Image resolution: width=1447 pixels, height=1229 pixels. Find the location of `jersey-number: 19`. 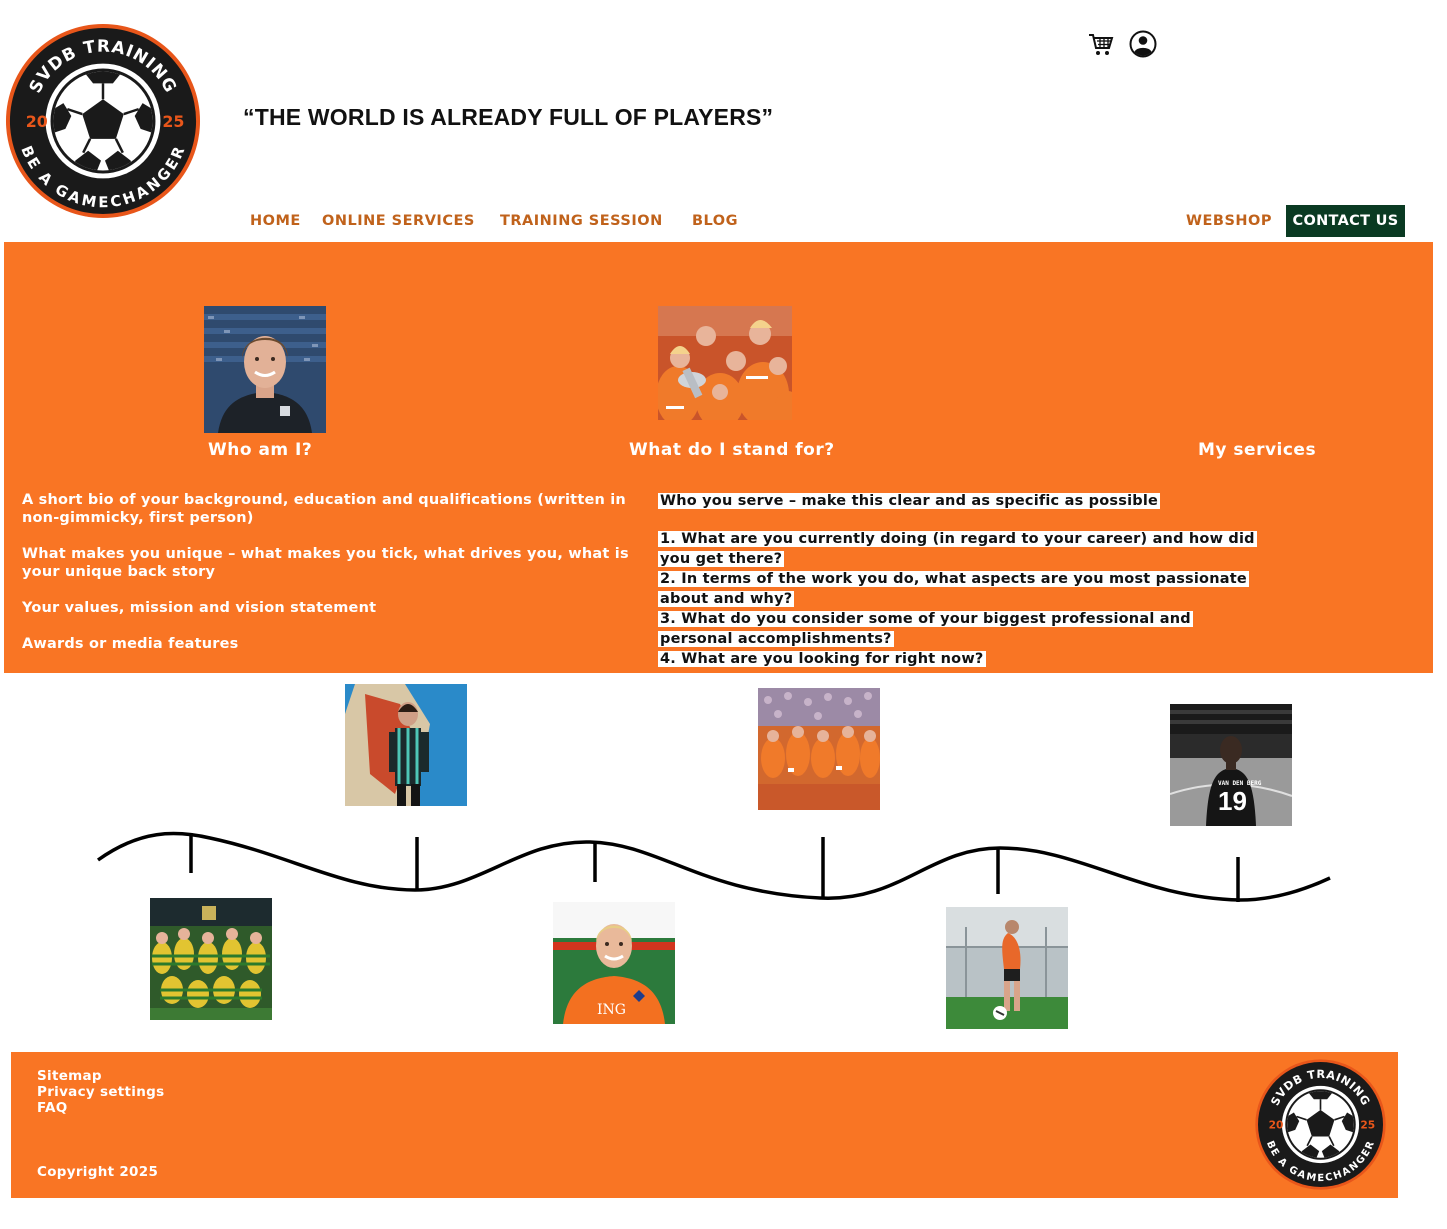

jersey-number: 19 is located at coordinates (1232, 801).